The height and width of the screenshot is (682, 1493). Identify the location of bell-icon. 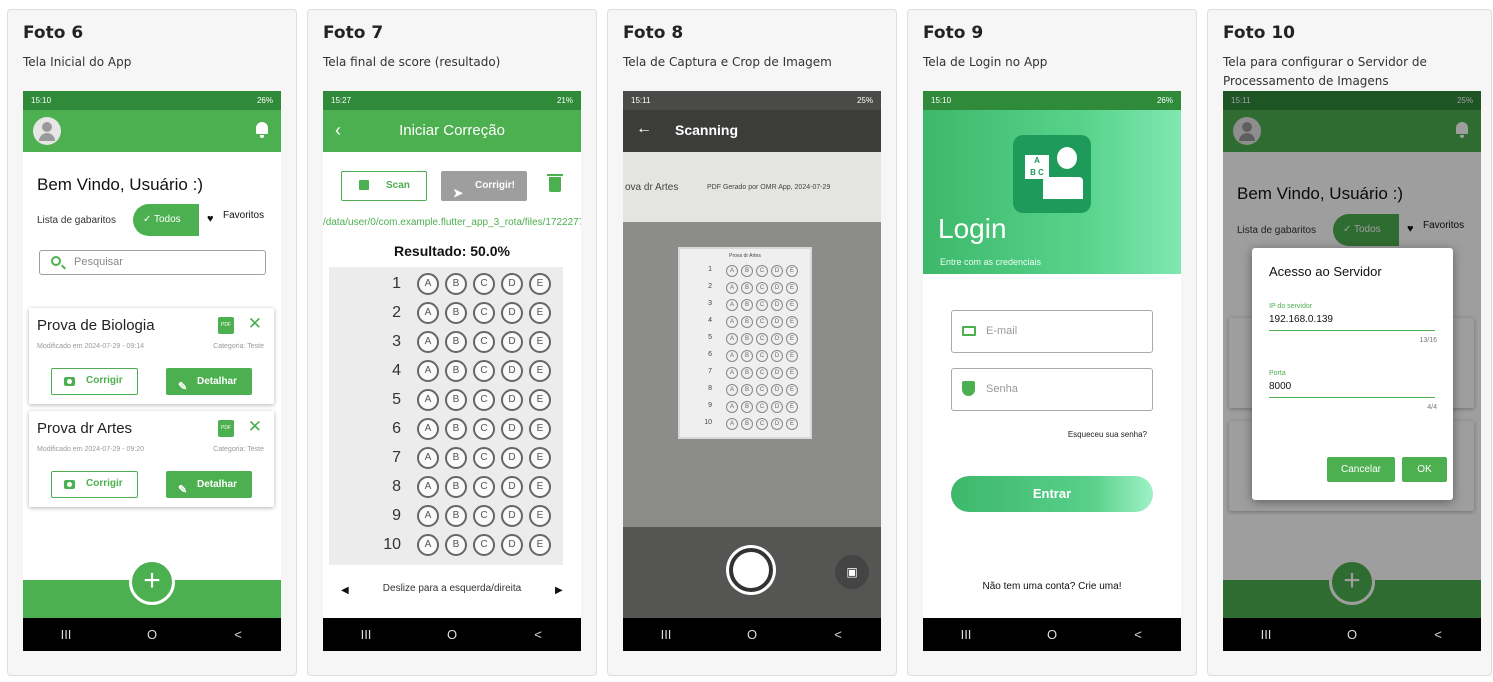
(262, 130).